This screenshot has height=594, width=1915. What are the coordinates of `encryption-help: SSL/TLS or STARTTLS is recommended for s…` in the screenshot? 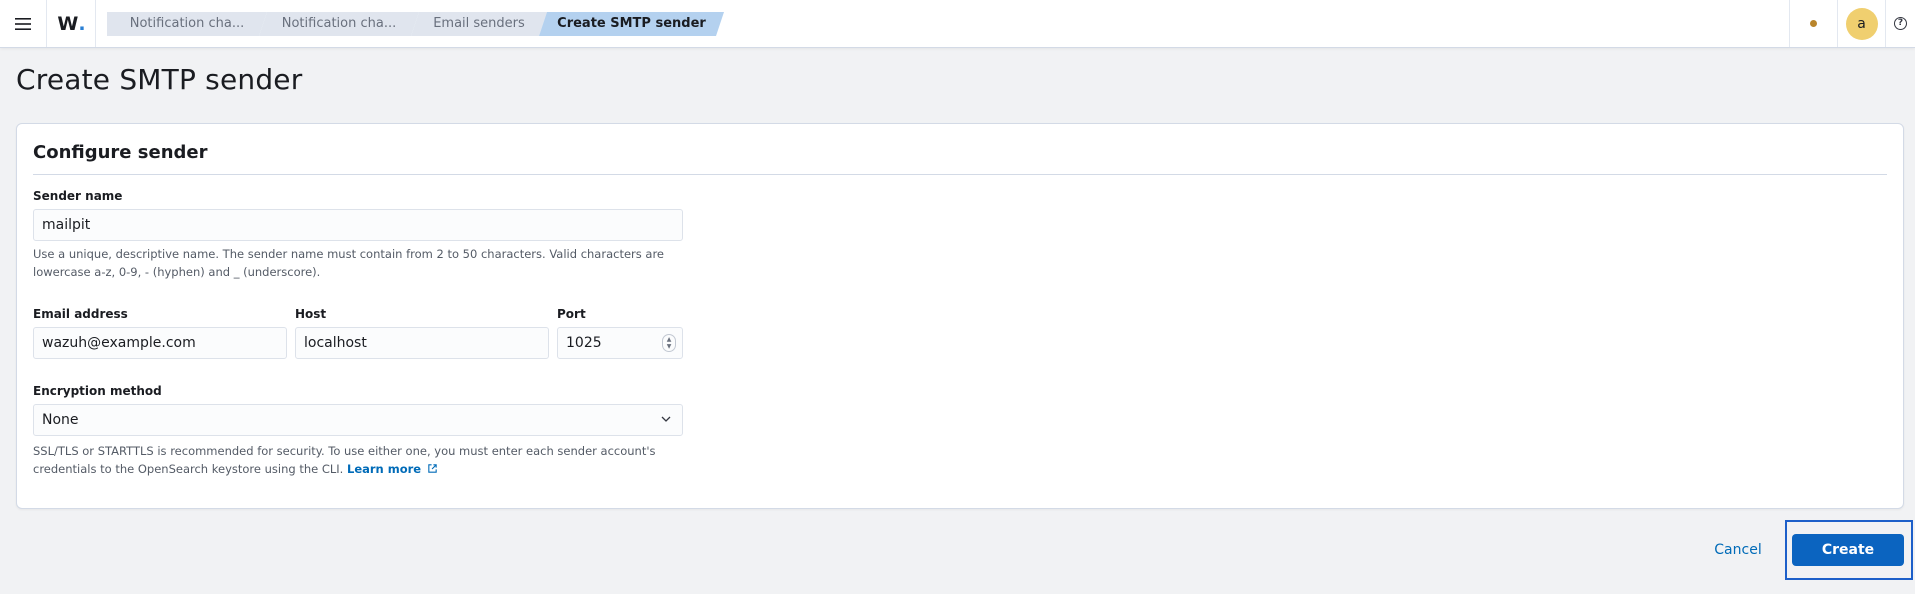 It's located at (344, 460).